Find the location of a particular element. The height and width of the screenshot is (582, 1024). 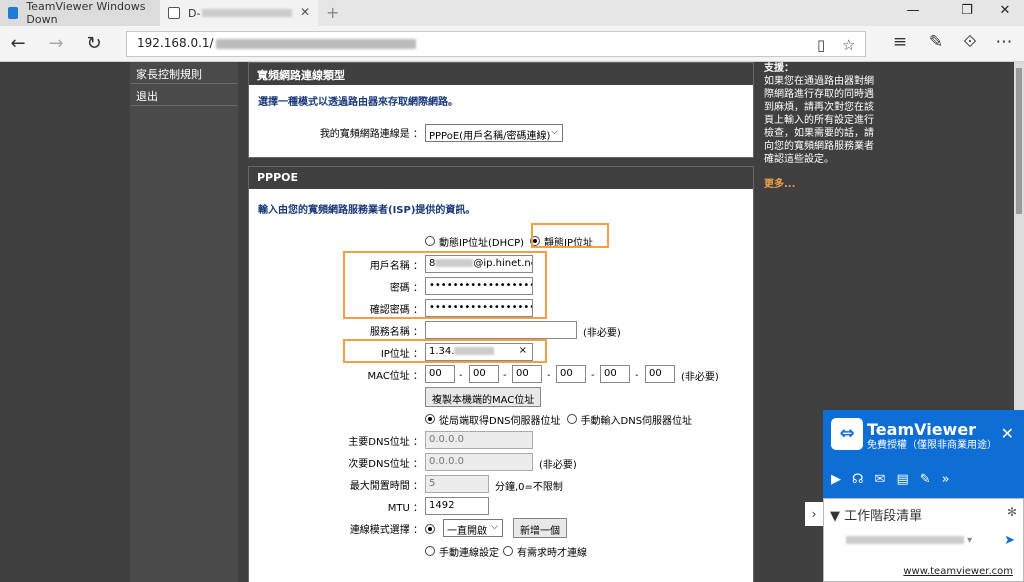

teamviewer-header: ⇔ TeamViewer 免費授權（僅限非商業用途） ✕ ▶ ☊ ✉ ▤ ✎ » is located at coordinates (923, 454).